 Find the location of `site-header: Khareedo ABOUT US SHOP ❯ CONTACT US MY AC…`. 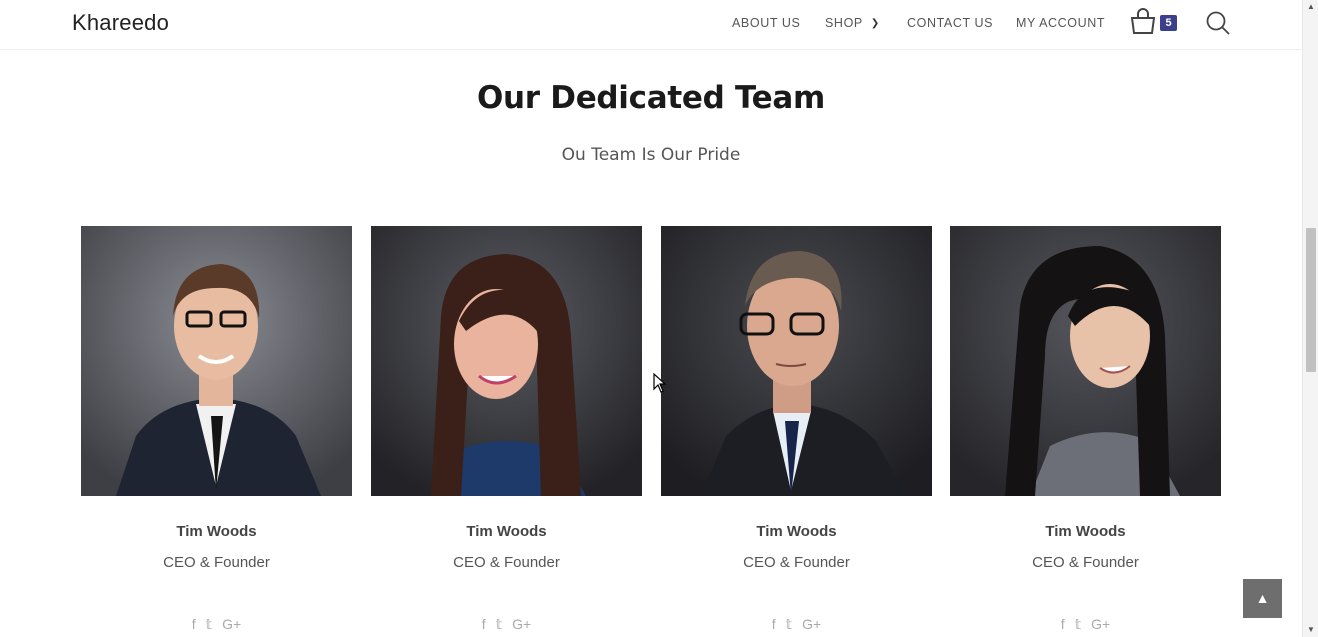

site-header: Khareedo ABOUT US SHOP ❯ CONTACT US MY AC… is located at coordinates (651, 25).